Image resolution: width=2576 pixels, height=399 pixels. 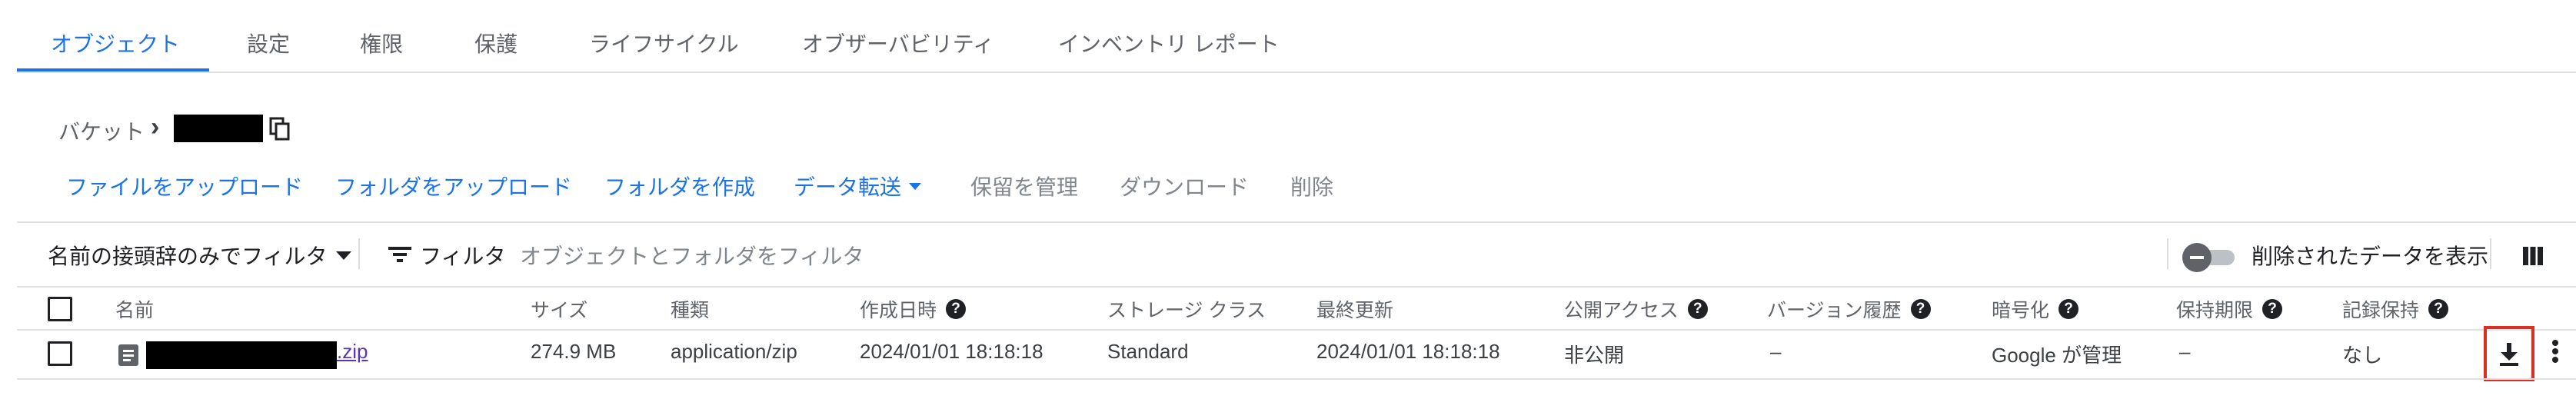 I want to click on tab-inventory-report: インベントリ レポート, so click(x=1169, y=43).